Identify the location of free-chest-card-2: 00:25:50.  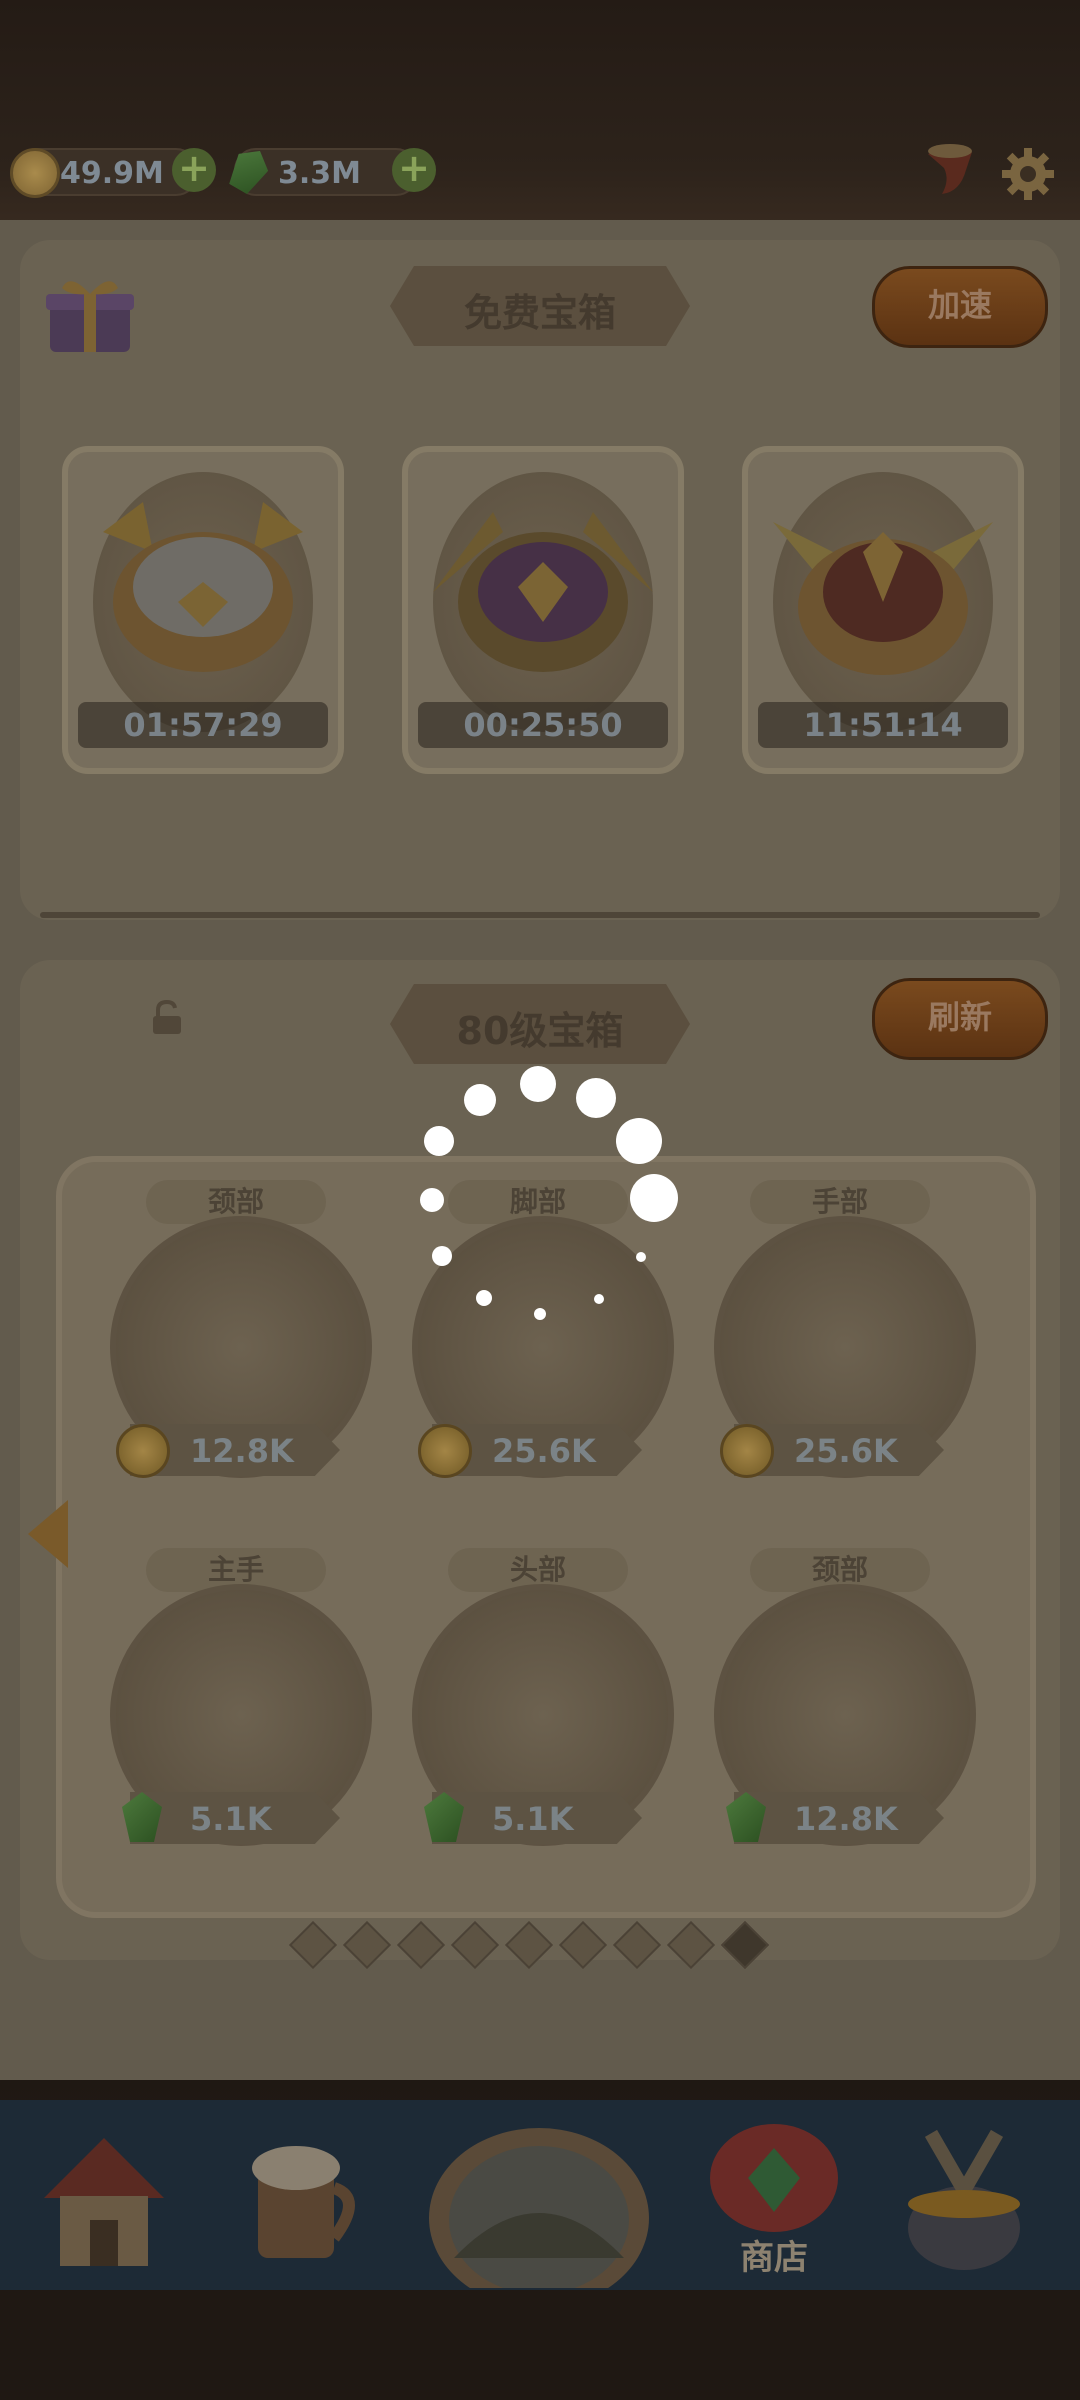
(543, 610).